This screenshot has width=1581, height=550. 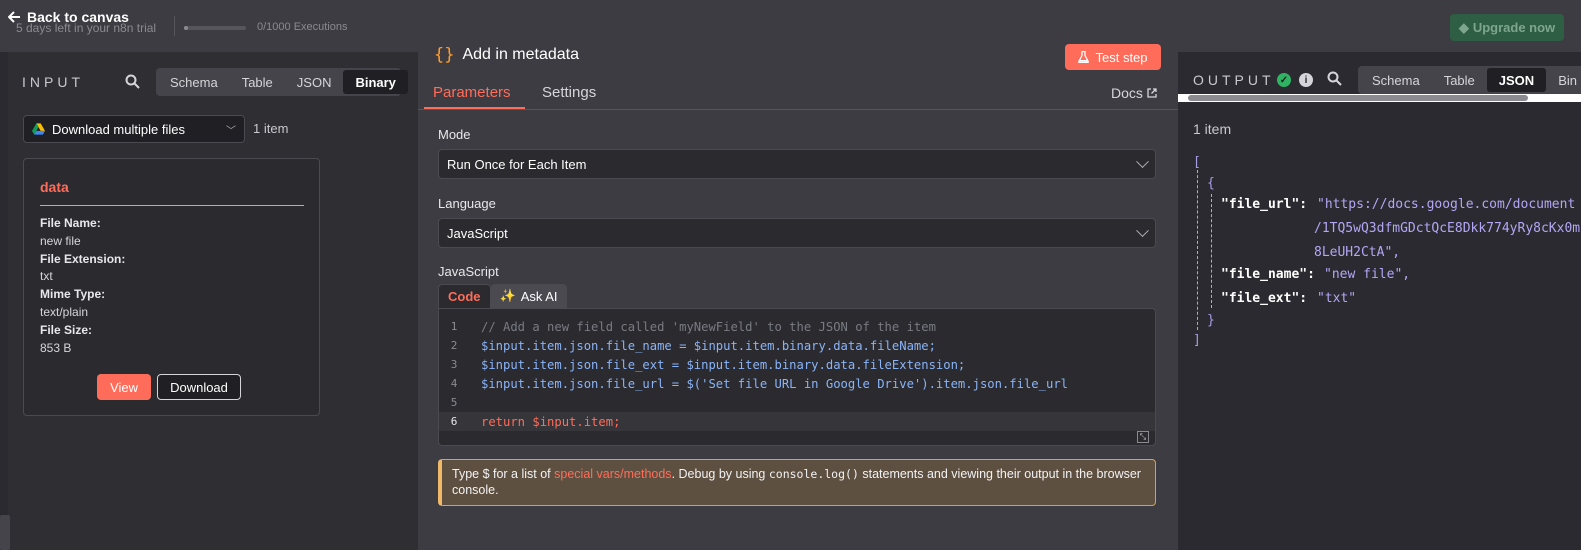 I want to click on mode-select: Run Once for Each Item, so click(x=797, y=164).